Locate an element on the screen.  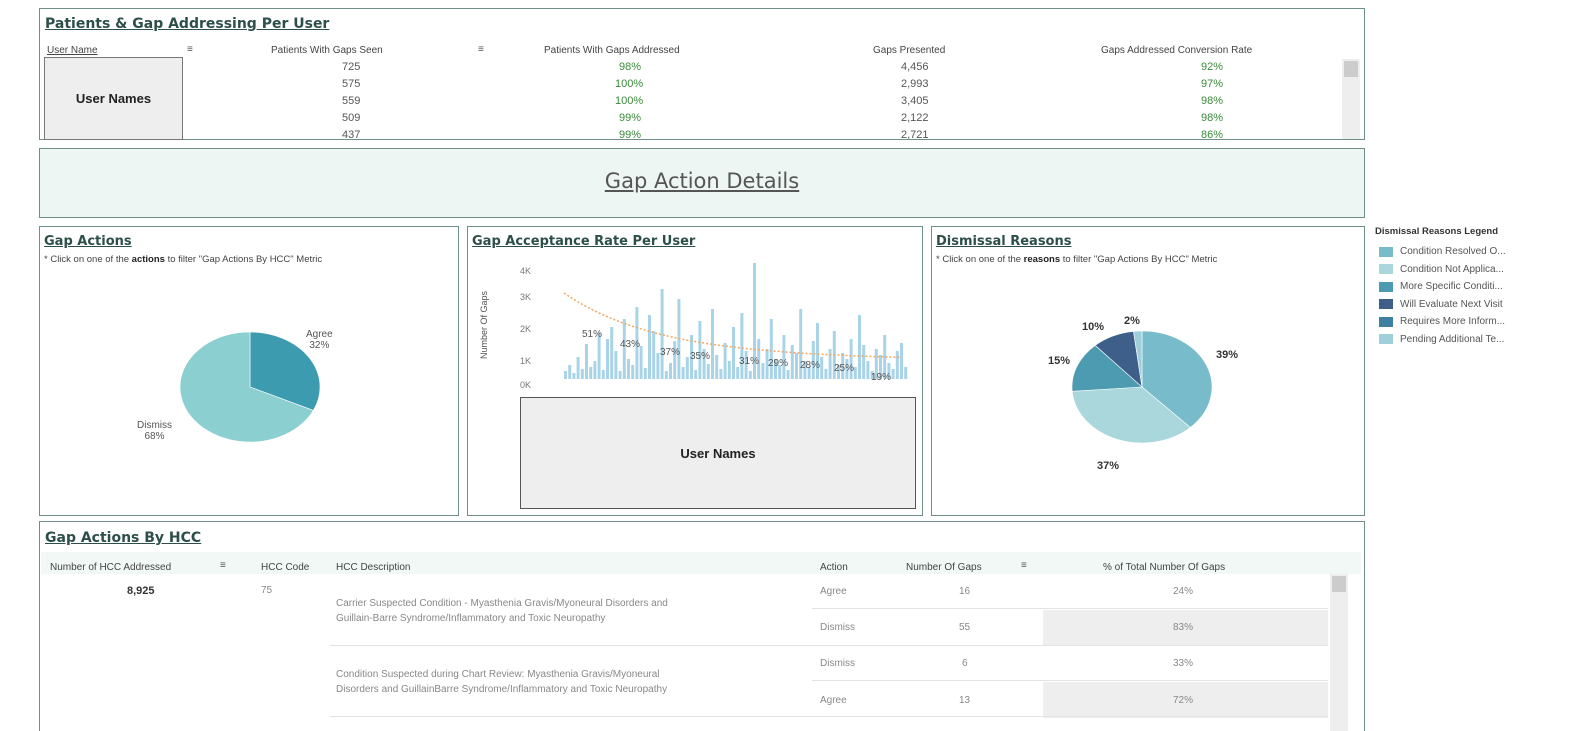
percent-total-cell: 33% is located at coordinates (1183, 663).